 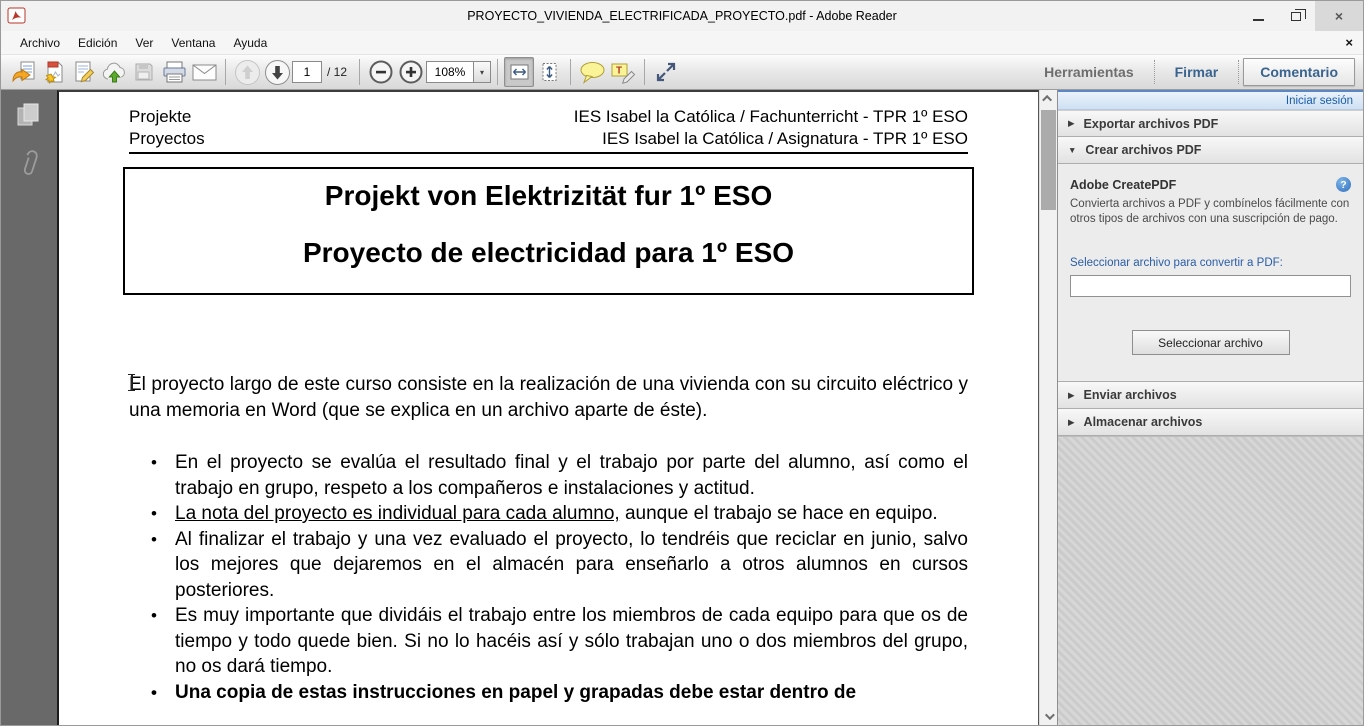 What do you see at coordinates (1072, 150) in the screenshot?
I see `chevron-down-icon: ▼` at bounding box center [1072, 150].